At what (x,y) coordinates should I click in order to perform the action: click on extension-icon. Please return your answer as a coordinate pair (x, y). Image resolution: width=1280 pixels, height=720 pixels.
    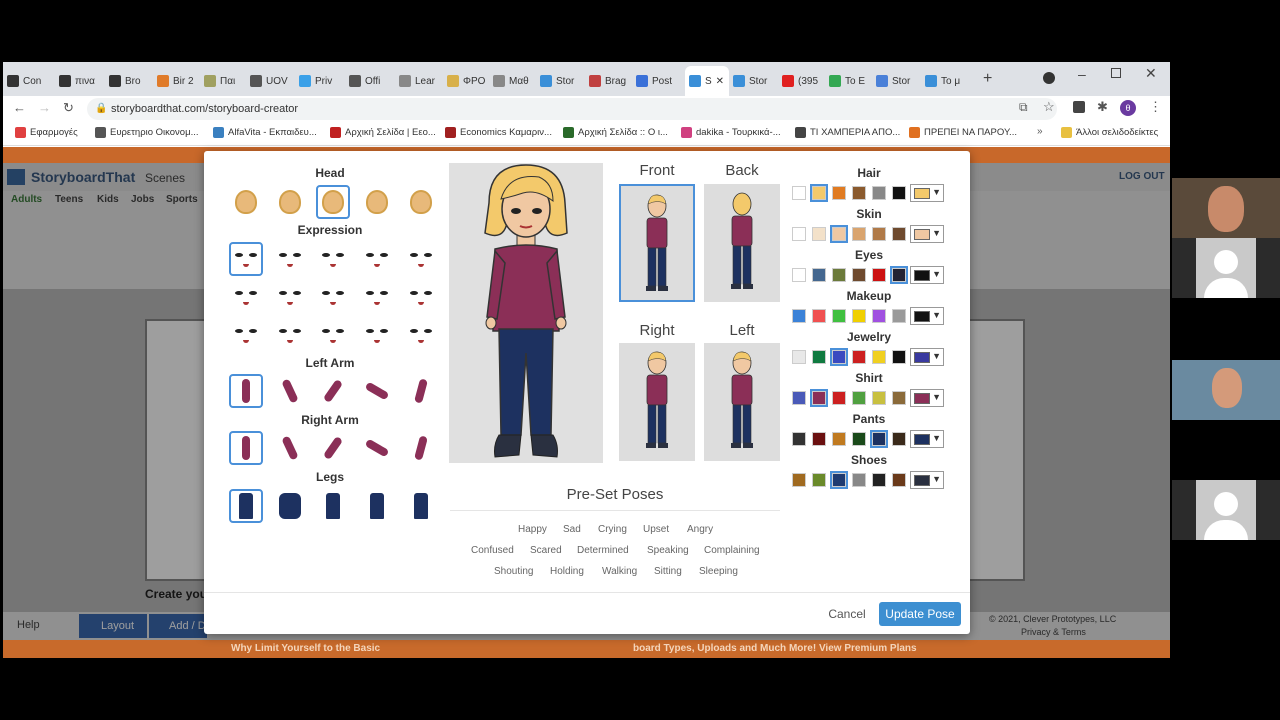
    Looking at the image, I should click on (1079, 107).